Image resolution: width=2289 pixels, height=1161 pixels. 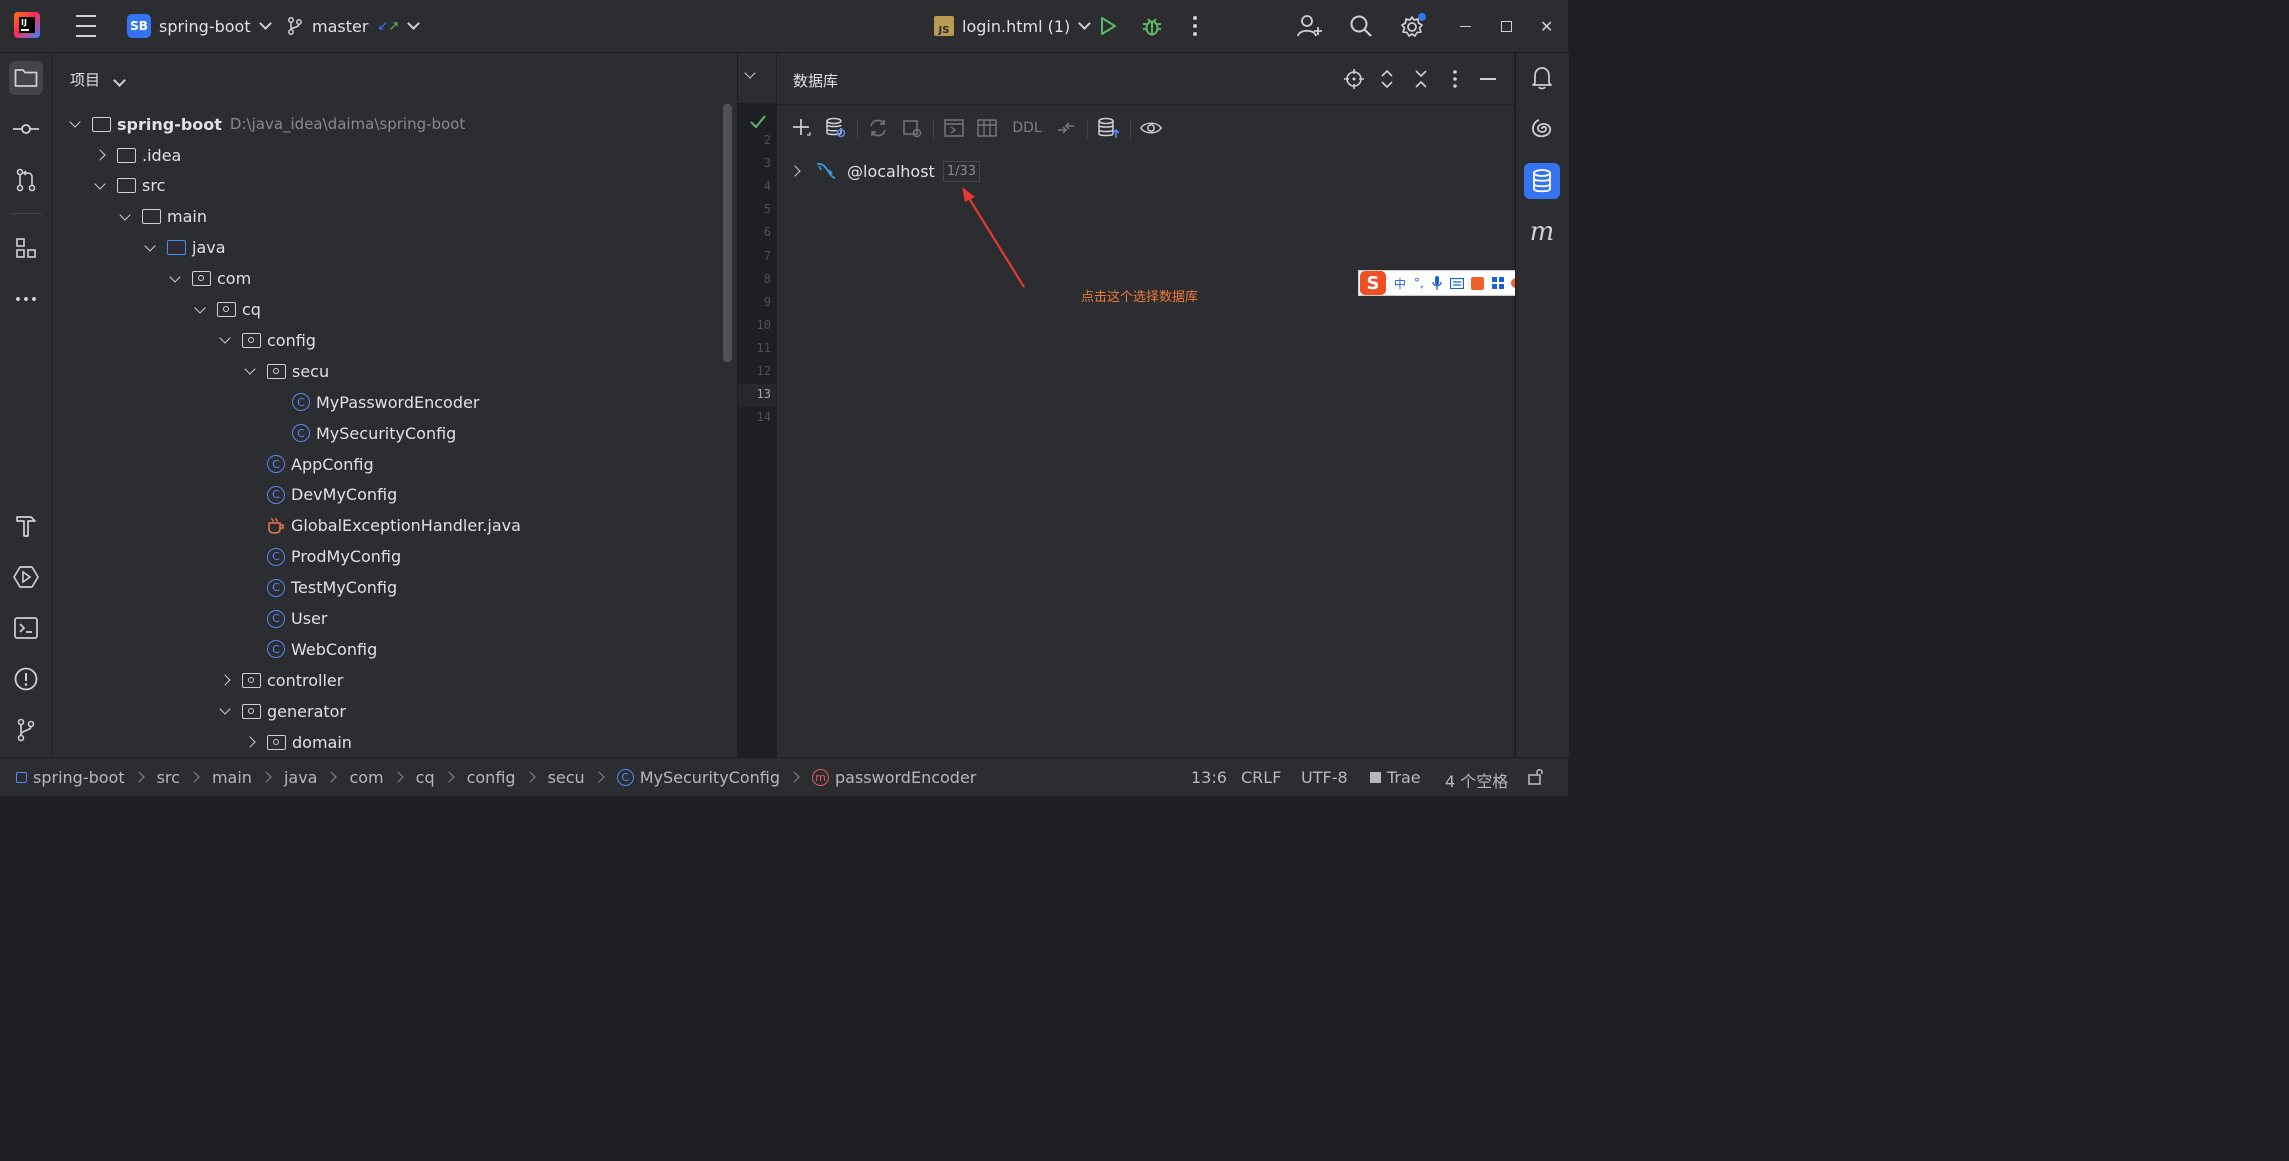 I want to click on minimize-button, so click(x=1465, y=26).